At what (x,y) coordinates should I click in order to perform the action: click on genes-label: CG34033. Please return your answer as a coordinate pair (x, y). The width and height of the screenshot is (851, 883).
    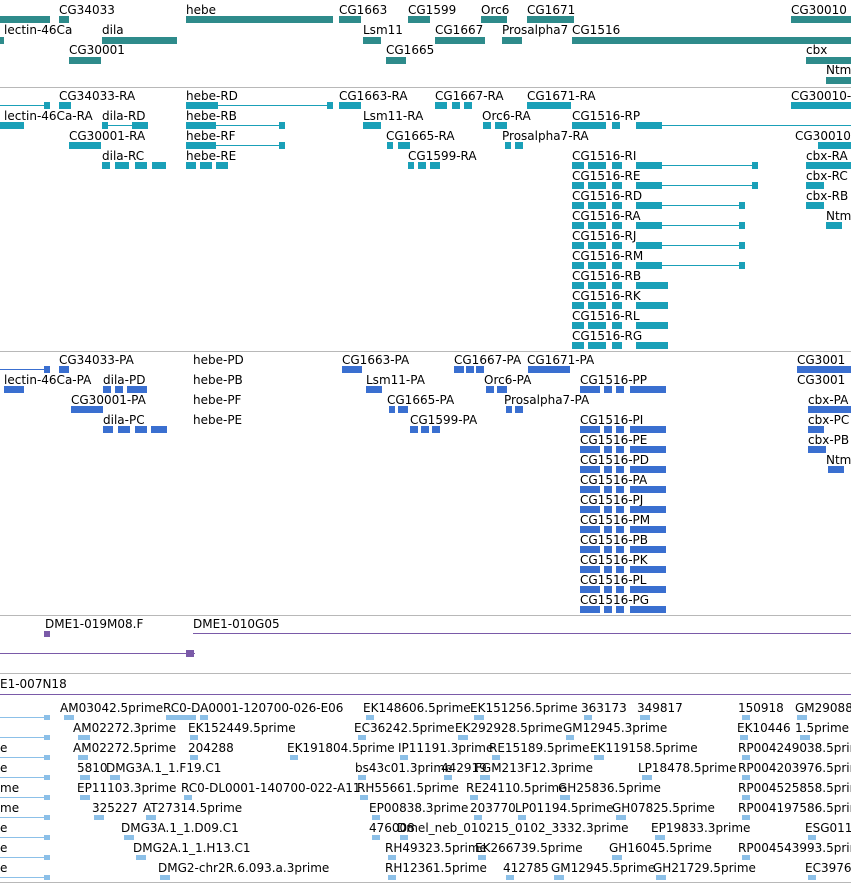
    Looking at the image, I should click on (87, 10).